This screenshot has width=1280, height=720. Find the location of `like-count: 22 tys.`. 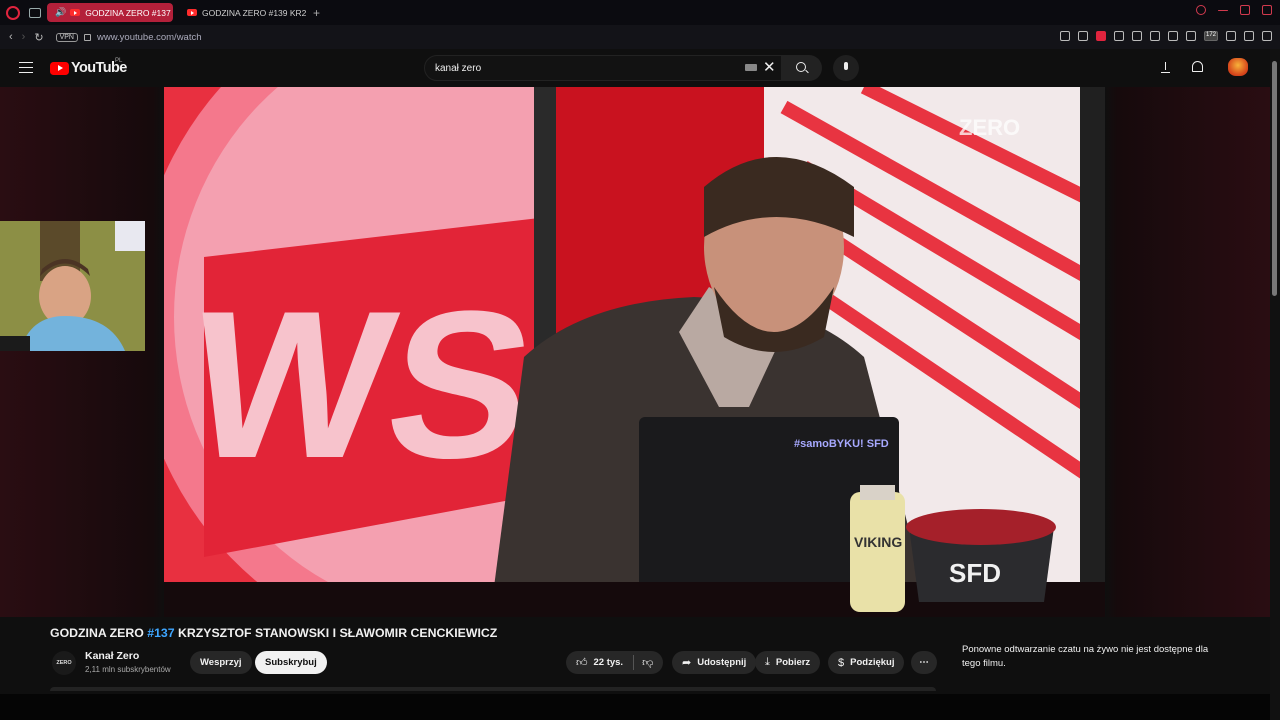

like-count: 22 tys. is located at coordinates (609, 662).